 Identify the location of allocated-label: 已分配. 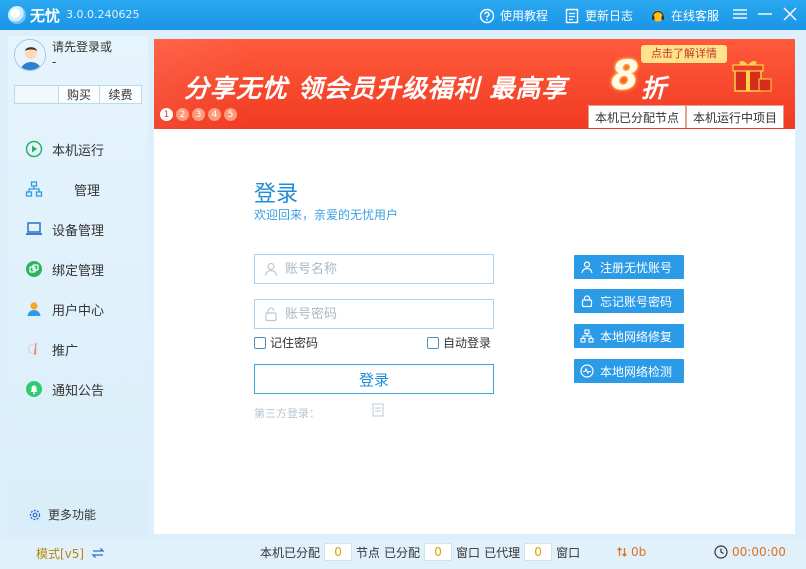
(402, 552).